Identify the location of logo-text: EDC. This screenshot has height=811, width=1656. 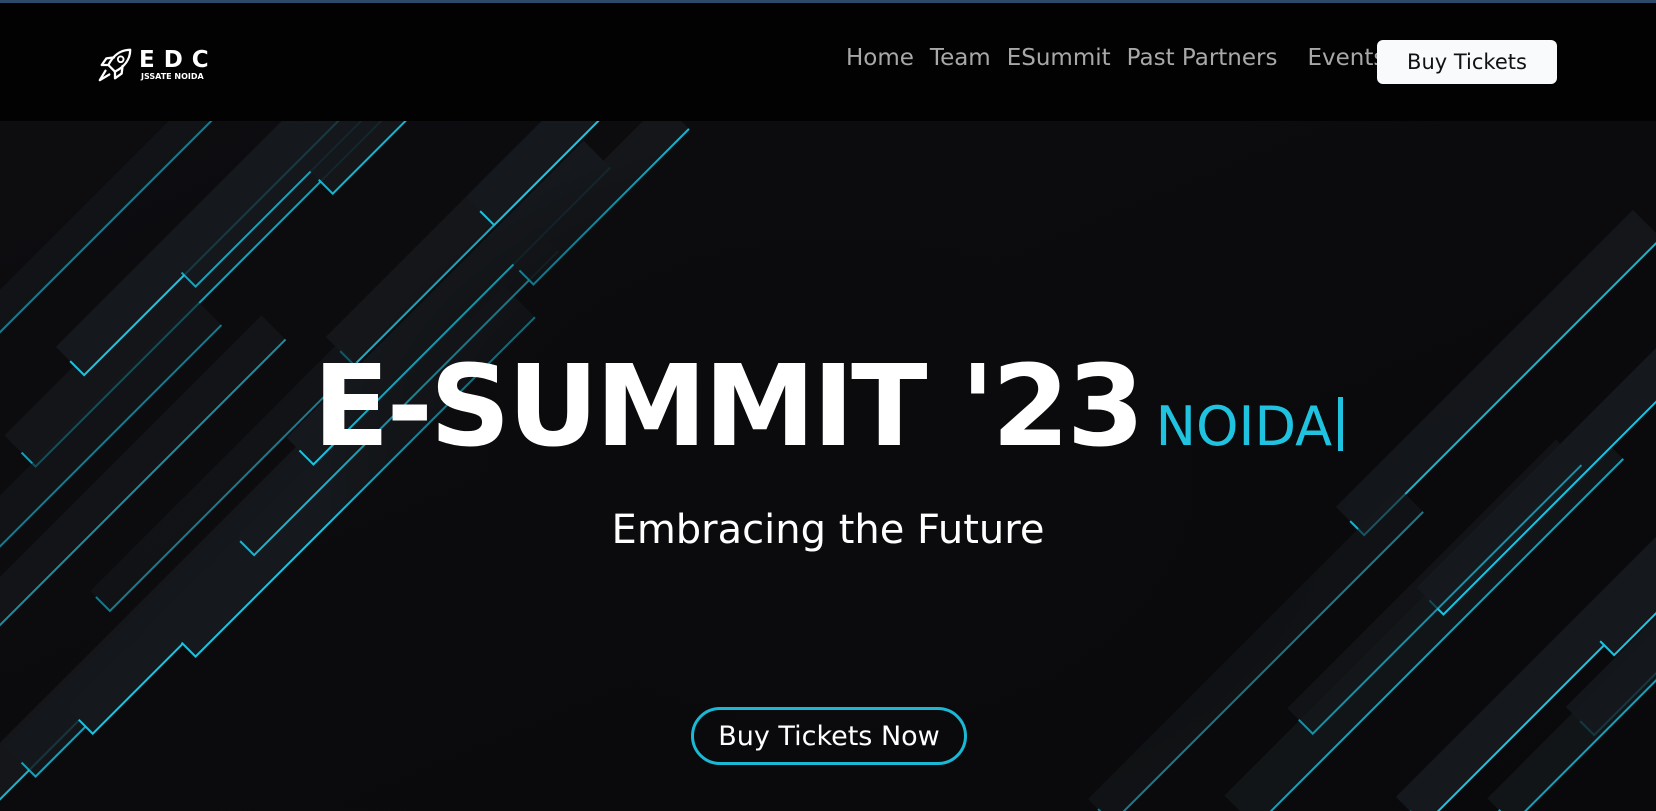
(178, 60).